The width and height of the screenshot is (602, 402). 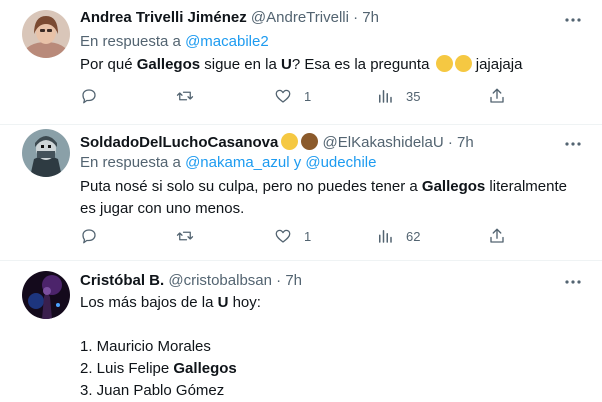 What do you see at coordinates (444, 63) in the screenshot?
I see `facepalm-emoji-icon` at bounding box center [444, 63].